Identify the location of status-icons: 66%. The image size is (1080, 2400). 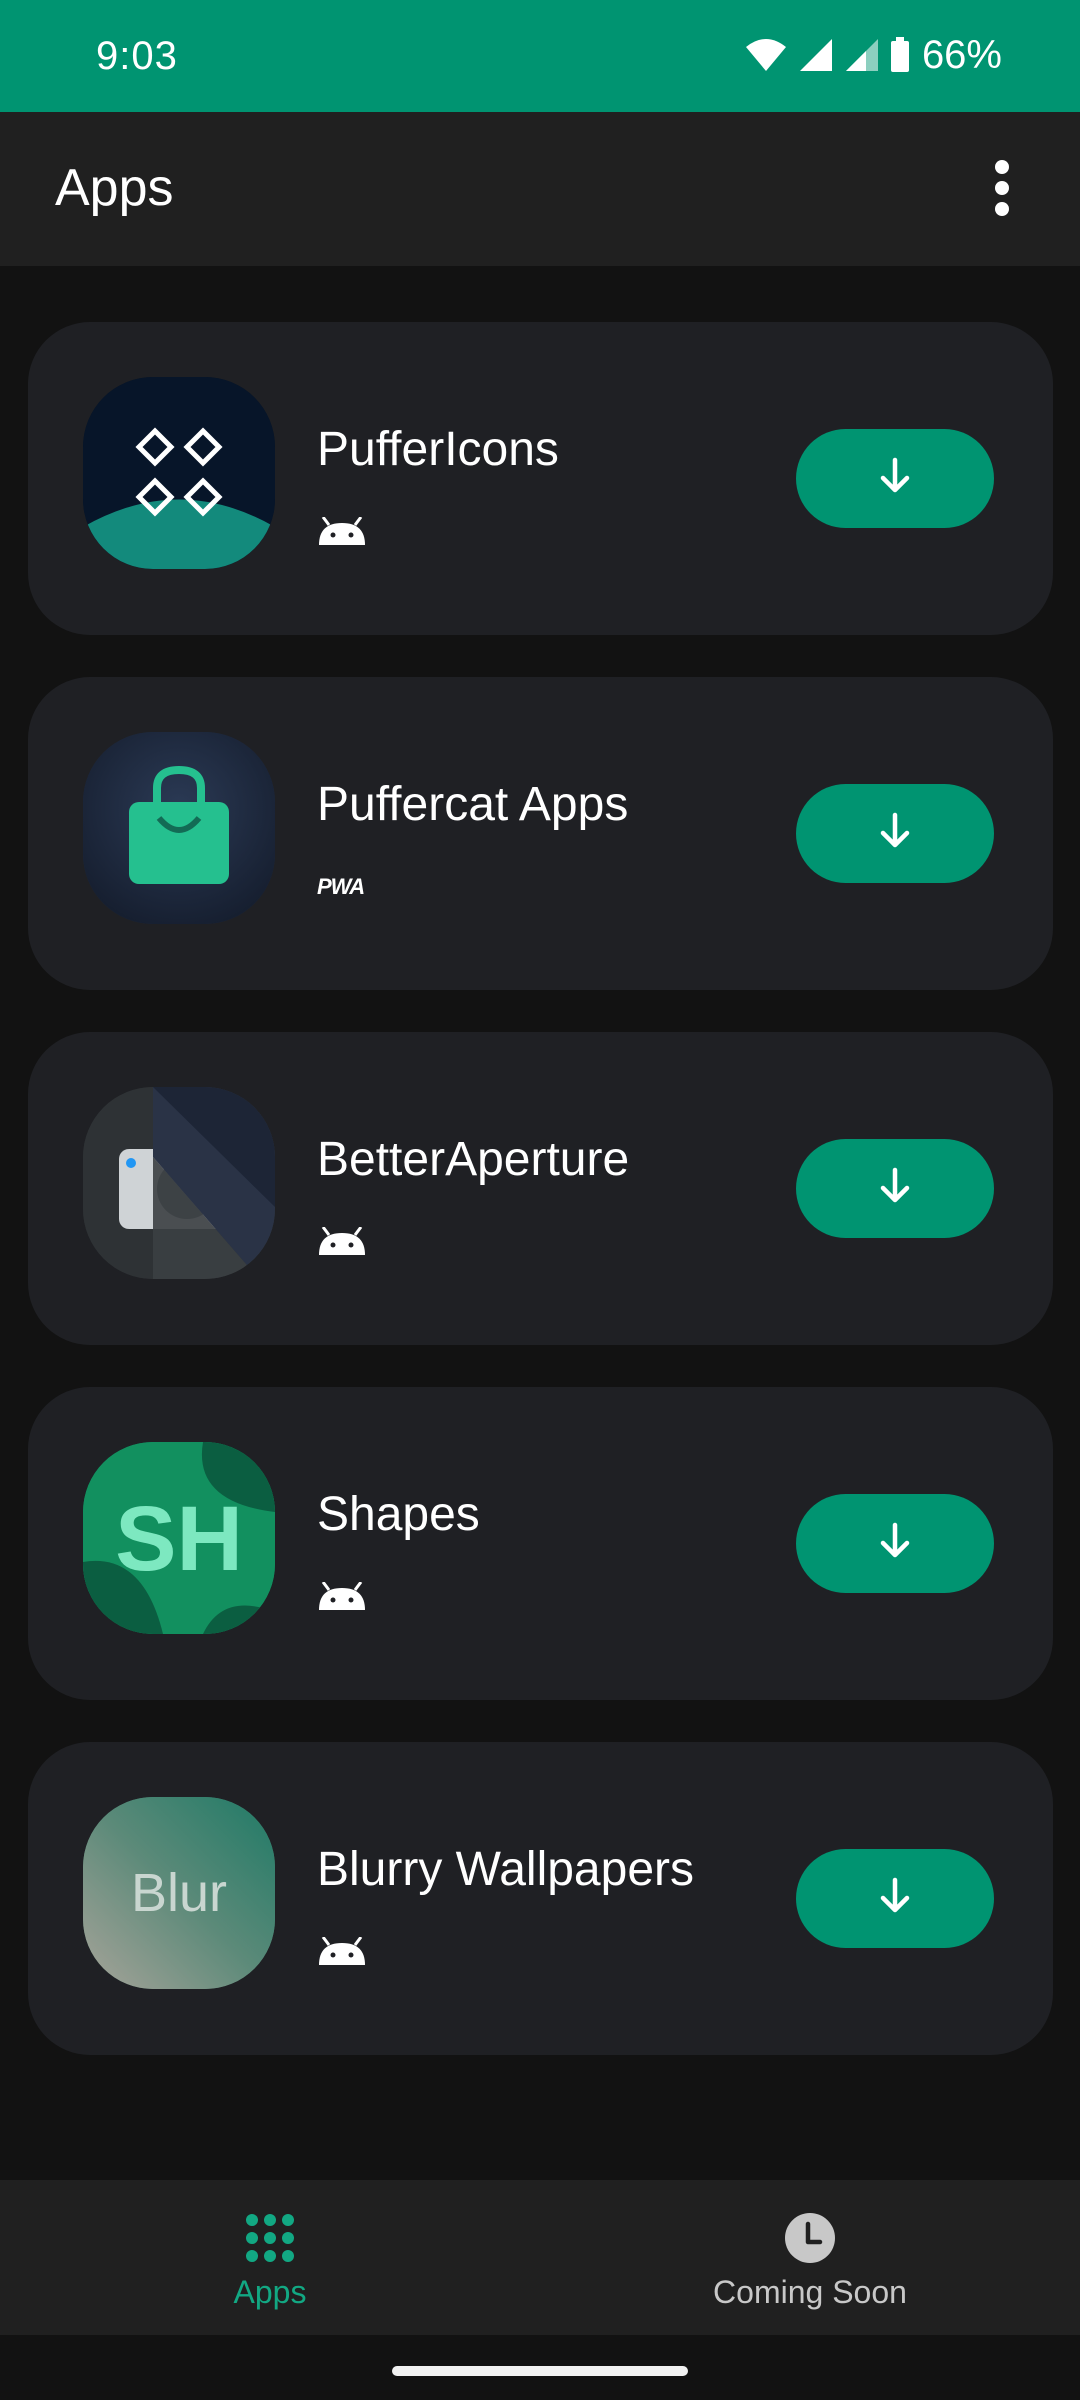
(873, 55).